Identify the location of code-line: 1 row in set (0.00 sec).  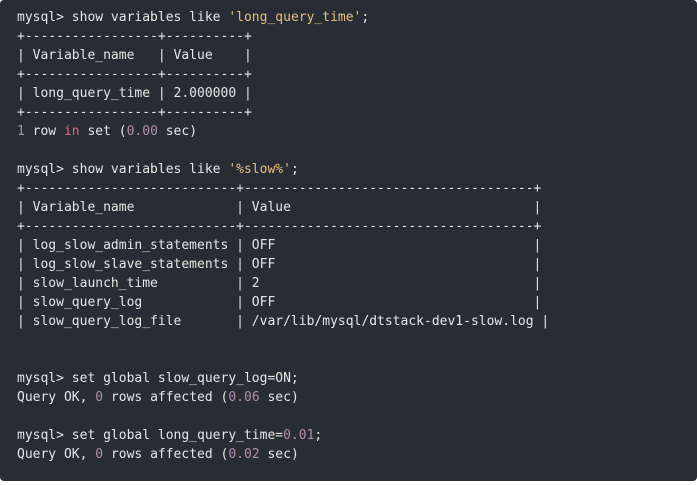
(357, 131).